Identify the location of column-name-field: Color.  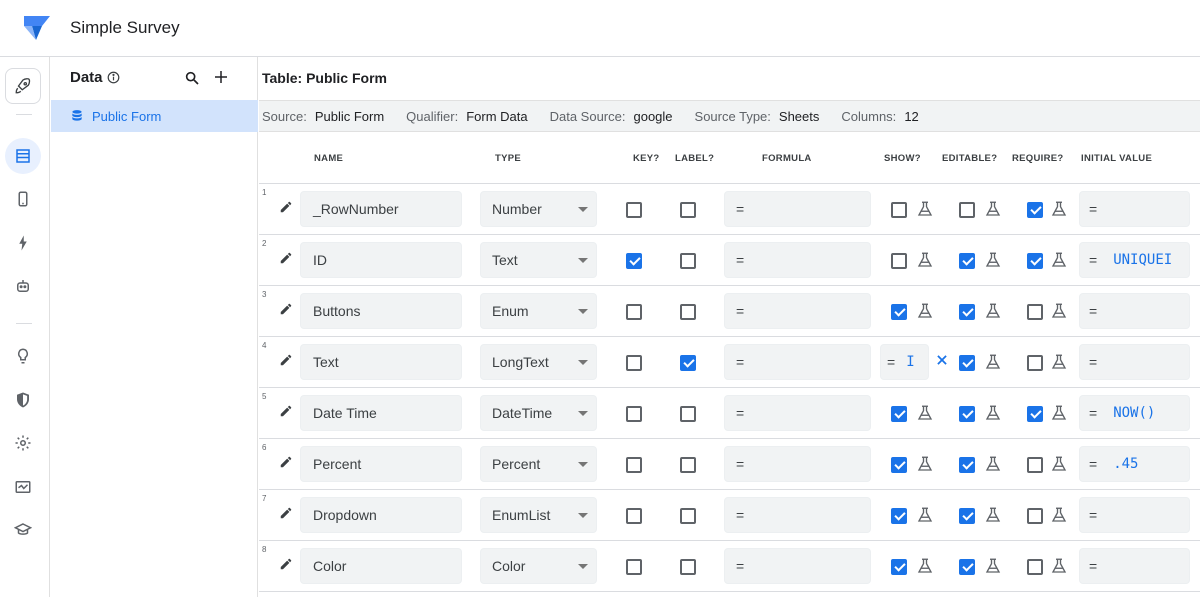
(381, 566).